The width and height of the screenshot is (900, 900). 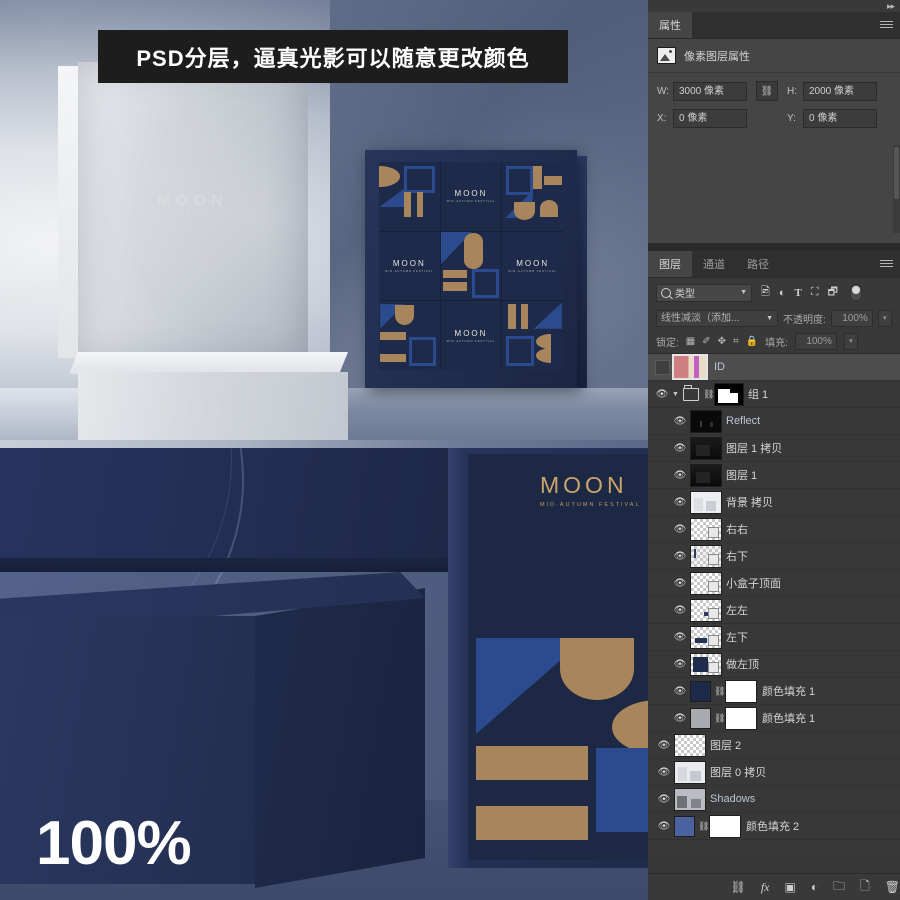 I want to click on blend-mode-select: 线性减淡（添加... ▼, so click(x=717, y=318).